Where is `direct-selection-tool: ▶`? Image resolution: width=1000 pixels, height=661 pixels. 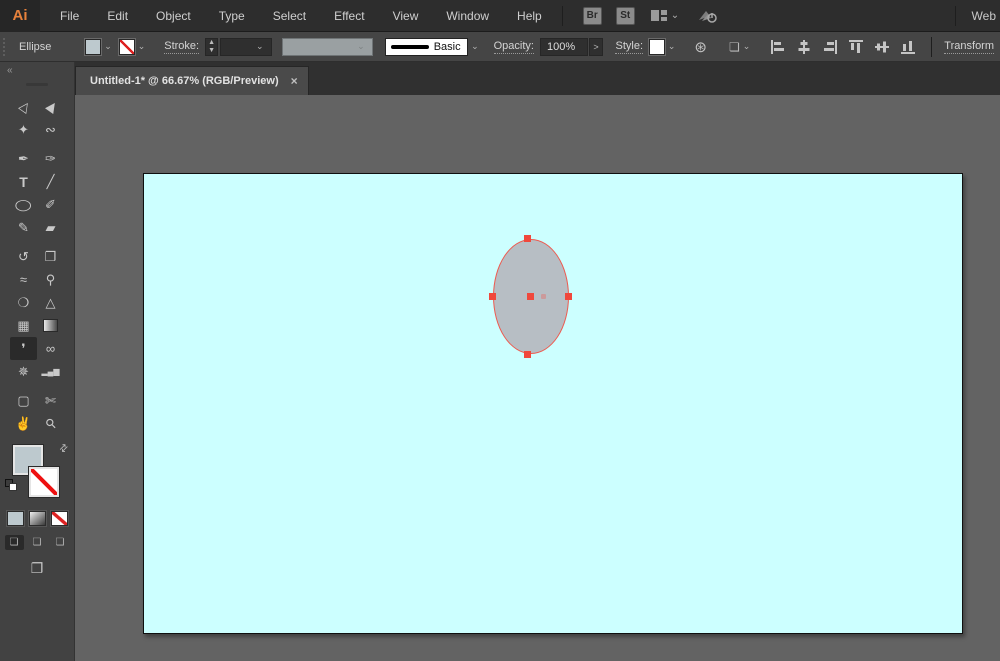 direct-selection-tool: ▶ is located at coordinates (50, 106).